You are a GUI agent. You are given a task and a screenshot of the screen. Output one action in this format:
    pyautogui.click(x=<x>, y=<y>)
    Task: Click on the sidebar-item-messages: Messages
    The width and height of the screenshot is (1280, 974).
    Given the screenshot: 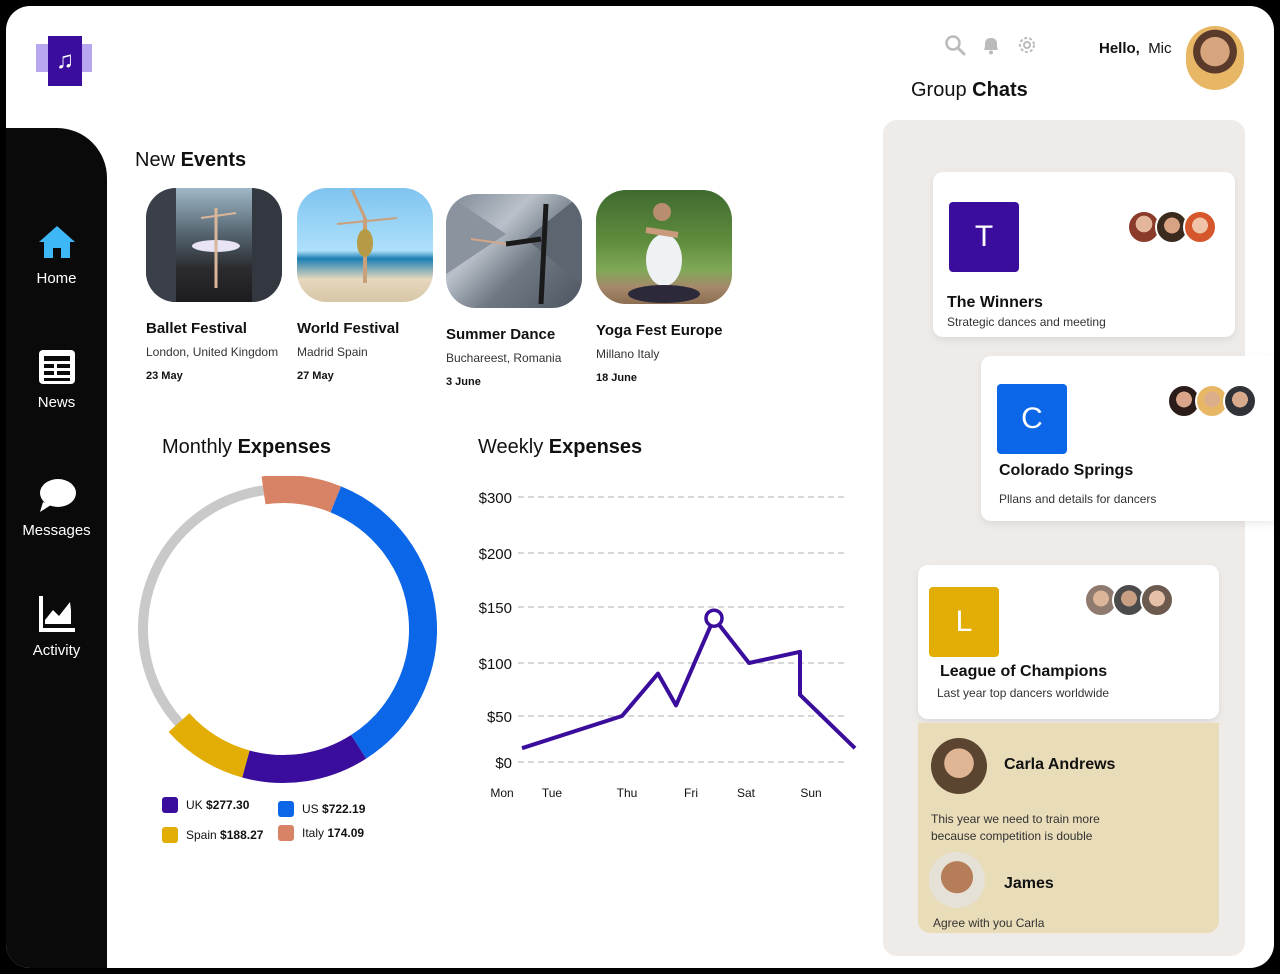 What is the action you would take?
    pyautogui.click(x=56, y=507)
    